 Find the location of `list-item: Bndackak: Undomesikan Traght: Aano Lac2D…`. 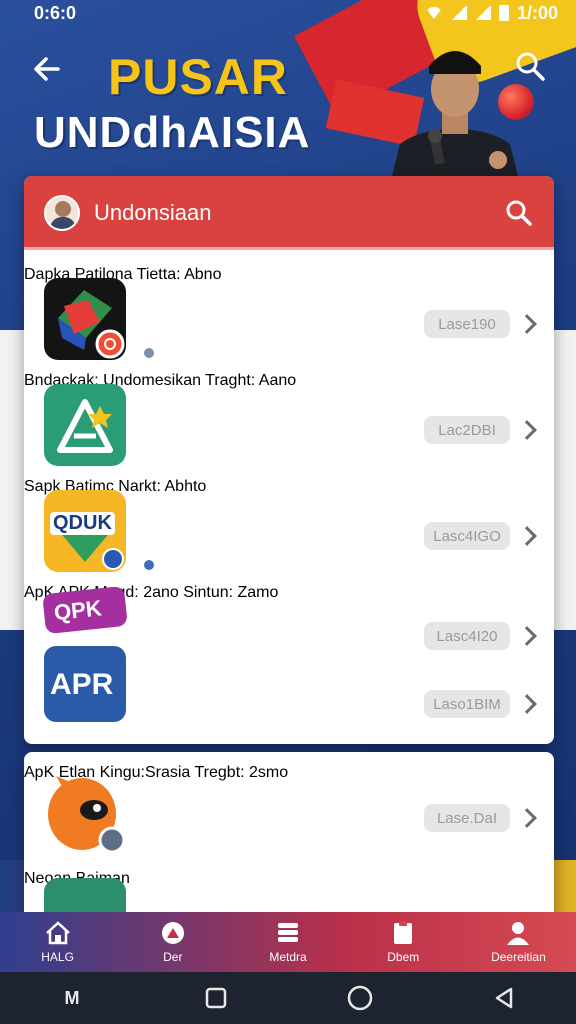

list-item: Bndackak: Undomesikan Traght: Aano Lac2D… is located at coordinates (289, 422).